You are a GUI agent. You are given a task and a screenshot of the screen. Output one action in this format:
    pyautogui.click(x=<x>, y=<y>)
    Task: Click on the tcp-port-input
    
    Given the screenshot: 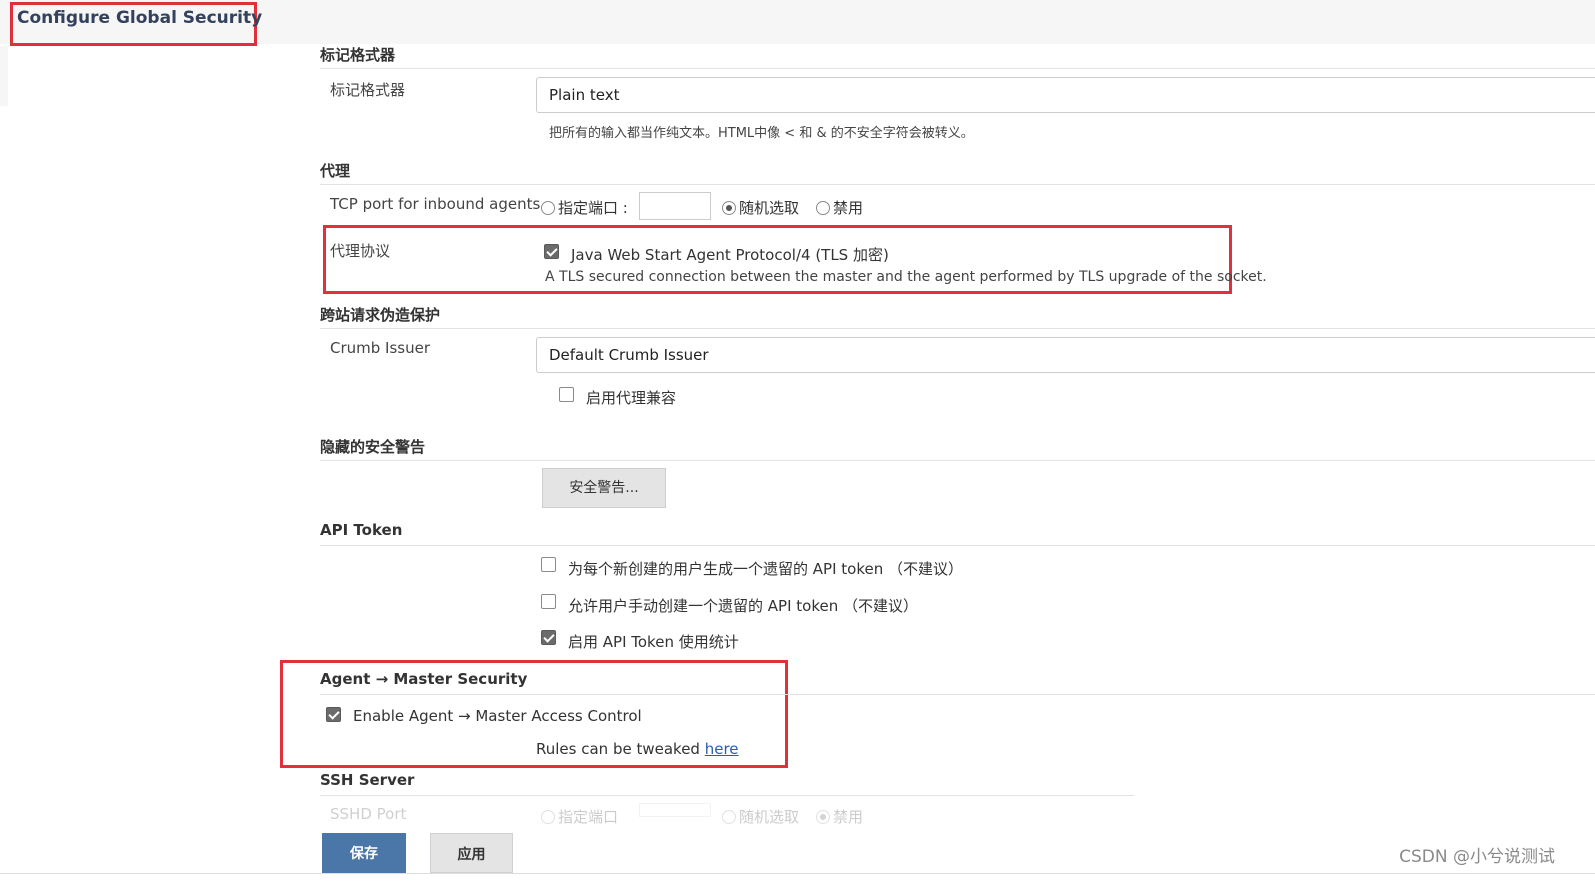 What is the action you would take?
    pyautogui.click(x=675, y=206)
    